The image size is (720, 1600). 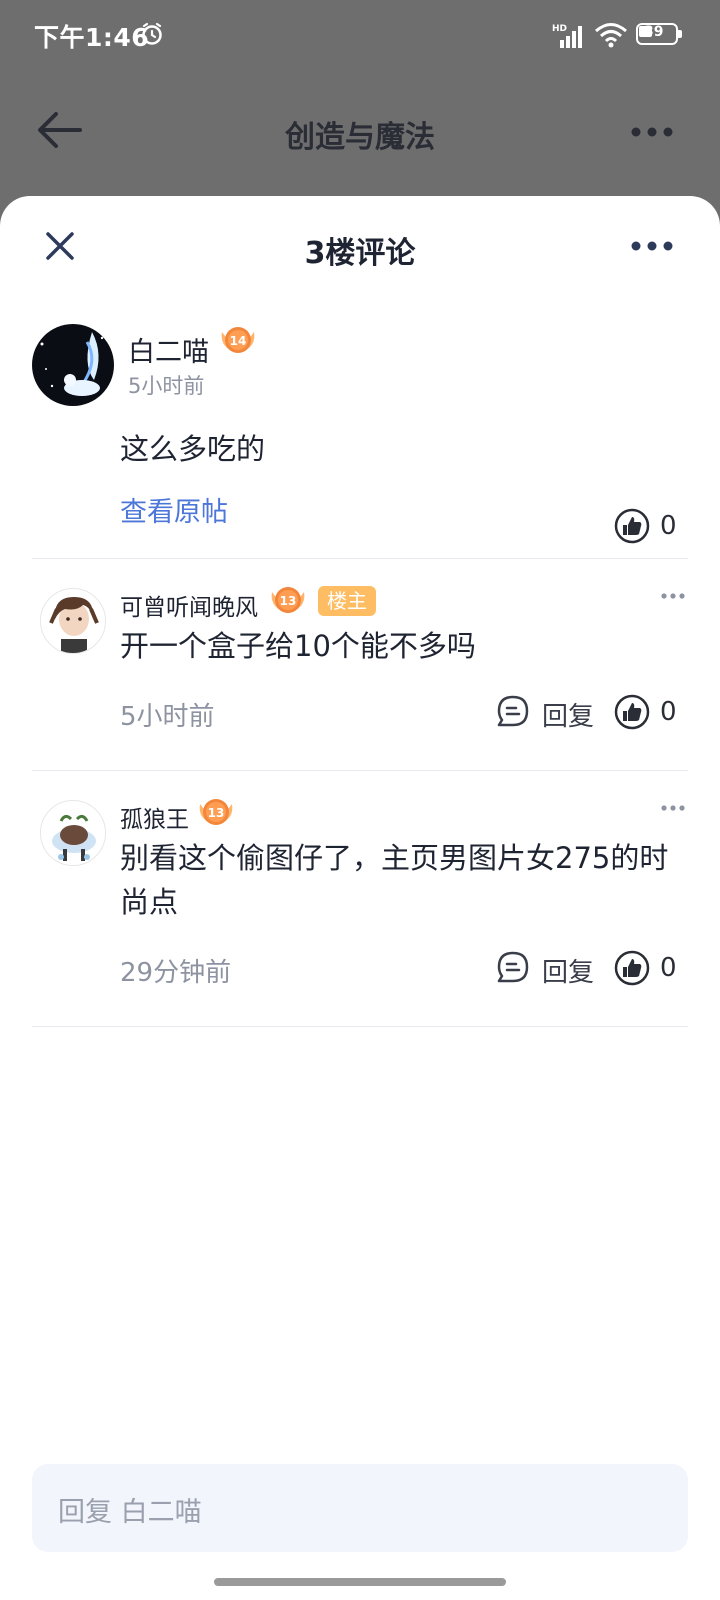 I want to click on battery-level: 39, so click(x=654, y=32).